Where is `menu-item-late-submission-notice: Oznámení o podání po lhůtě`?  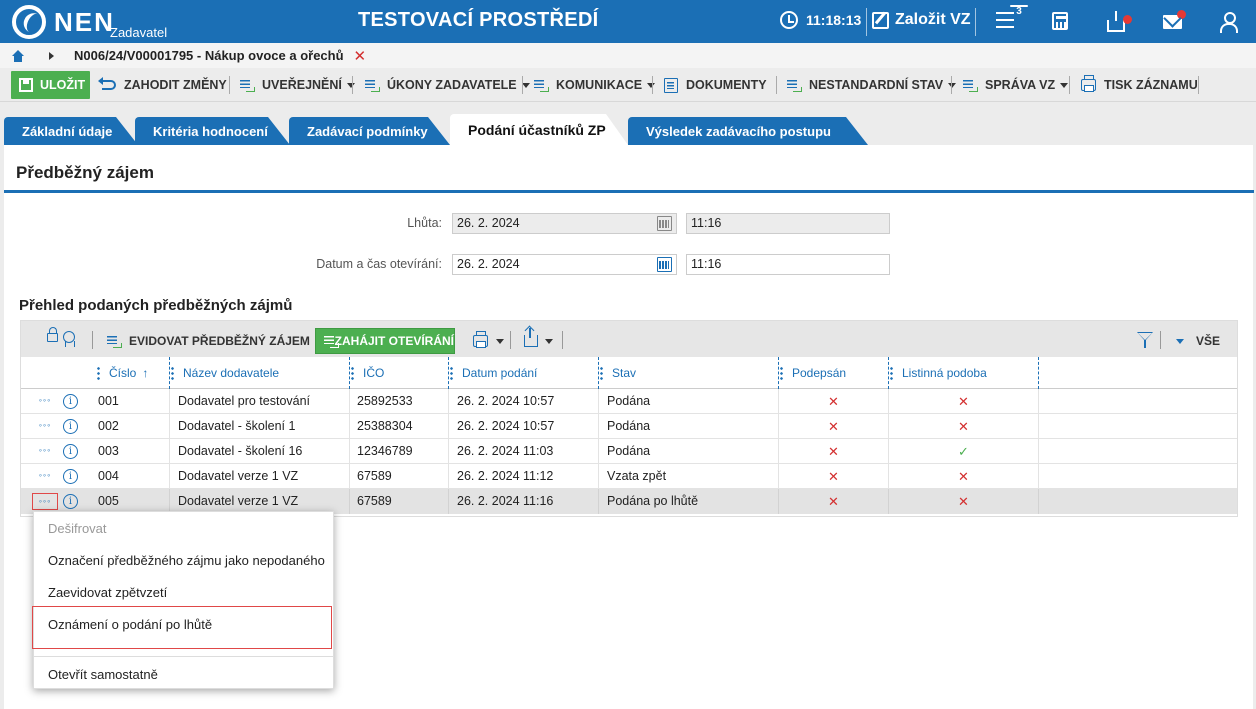 menu-item-late-submission-notice: Oznámení o podání po lhůtě is located at coordinates (130, 624).